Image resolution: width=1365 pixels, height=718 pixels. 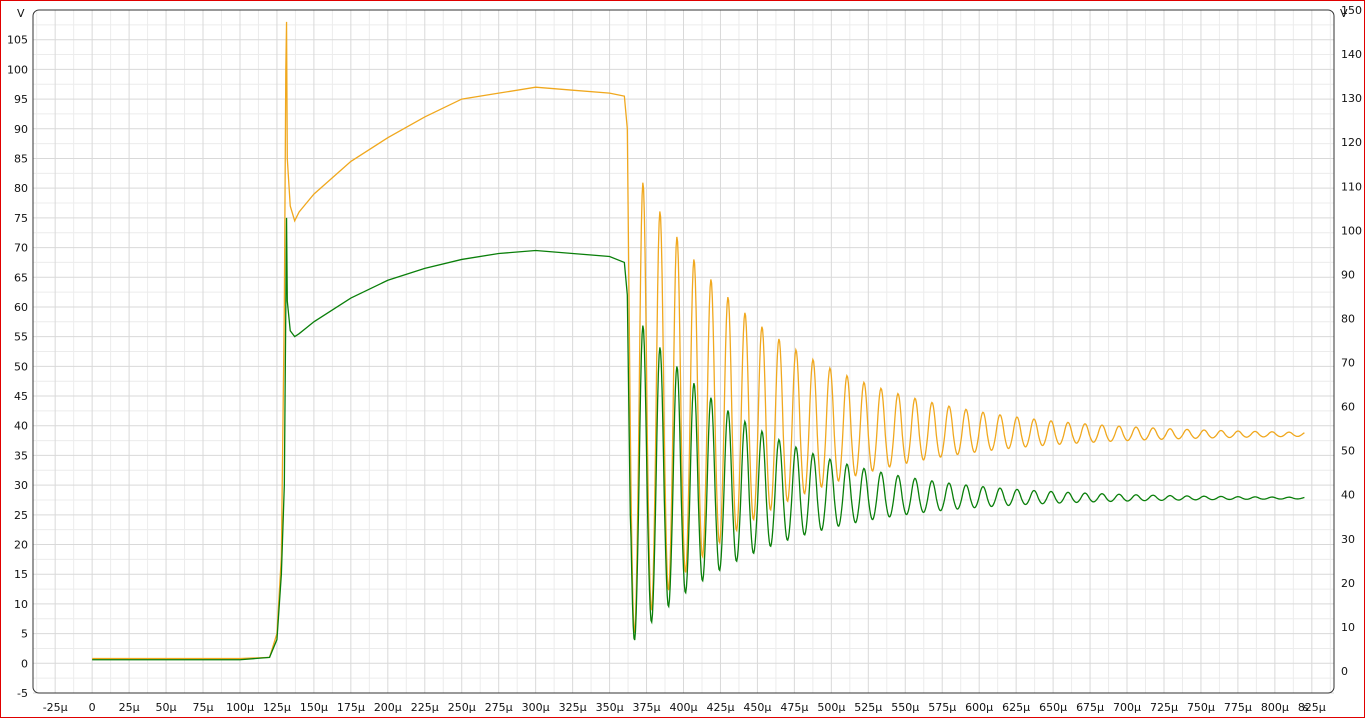 What do you see at coordinates (499, 707) in the screenshot?
I see `x-tick-label: 275µ` at bounding box center [499, 707].